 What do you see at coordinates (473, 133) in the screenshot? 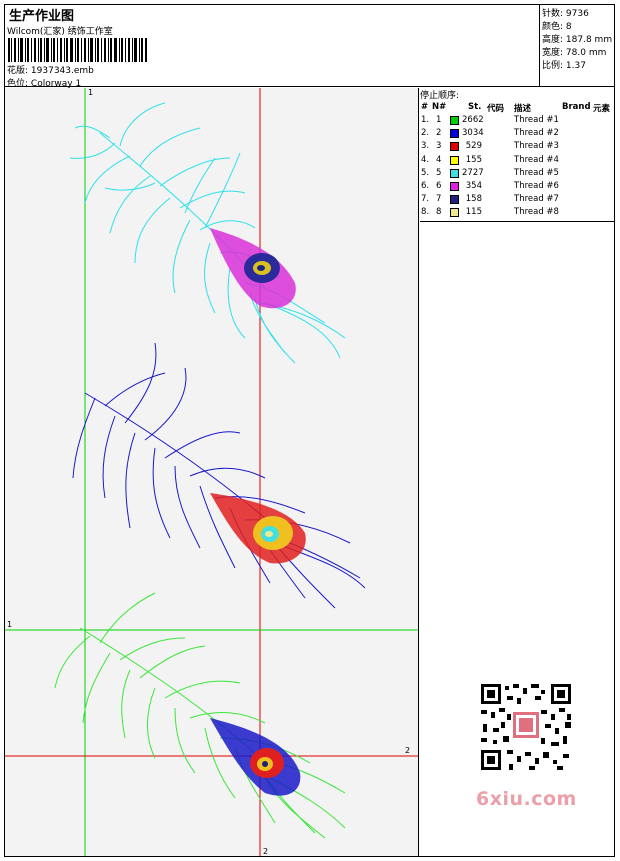
I see `row-stitches: 3034` at bounding box center [473, 133].